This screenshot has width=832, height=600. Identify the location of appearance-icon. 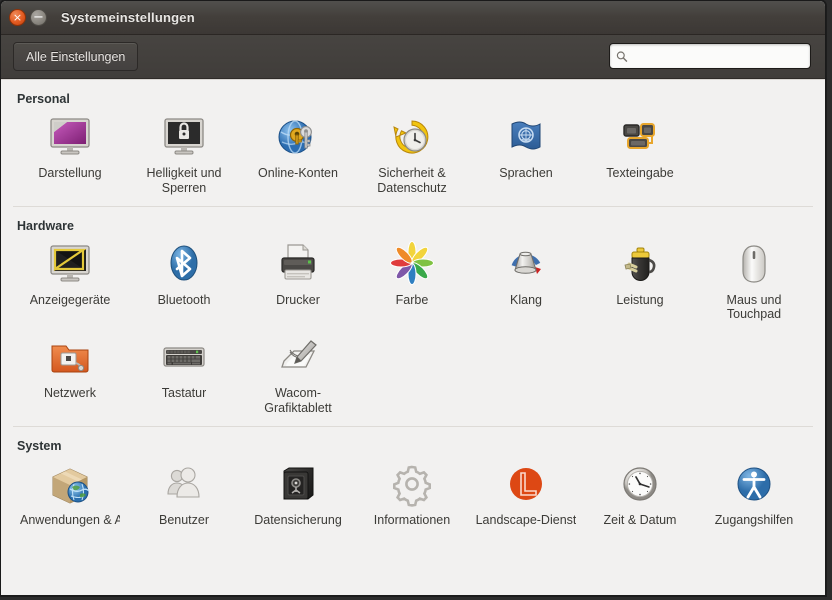
(70, 137).